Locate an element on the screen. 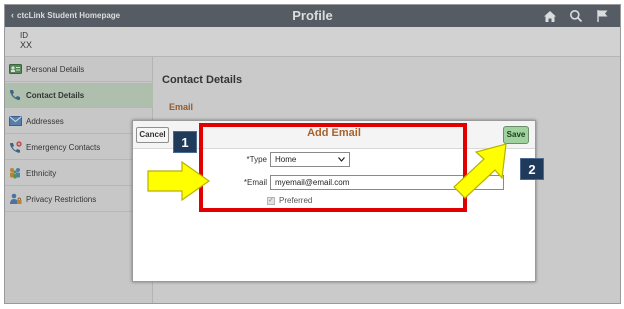 The height and width of the screenshot is (309, 624). step-badge-2: 2 is located at coordinates (532, 169).